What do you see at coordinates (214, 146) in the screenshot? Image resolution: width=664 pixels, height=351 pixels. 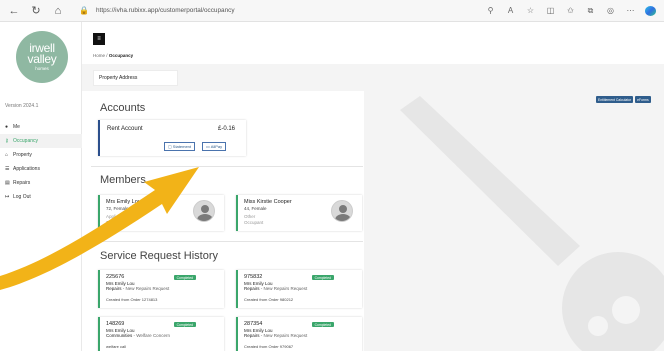 I see `allpay-button: ▭ AllPay` at bounding box center [214, 146].